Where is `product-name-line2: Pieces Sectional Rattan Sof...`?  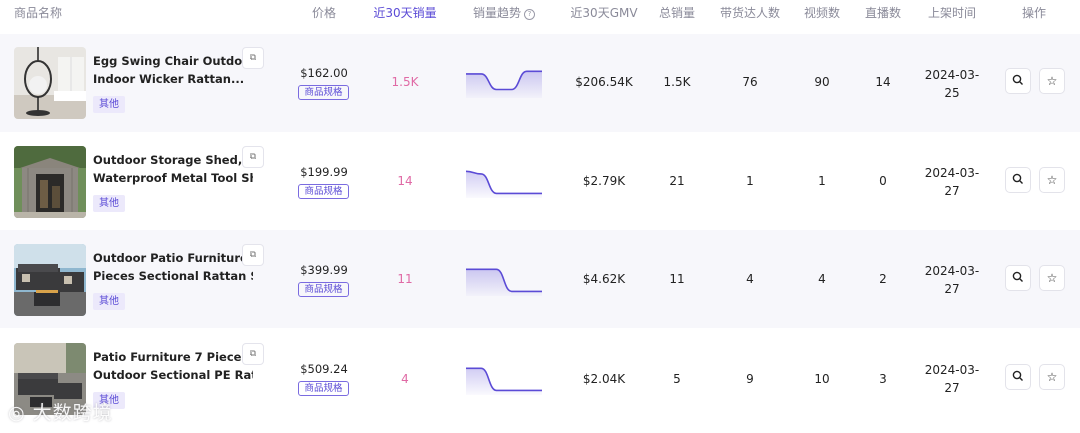 product-name-line2: Pieces Sectional Rattan Sof... is located at coordinates (173, 276).